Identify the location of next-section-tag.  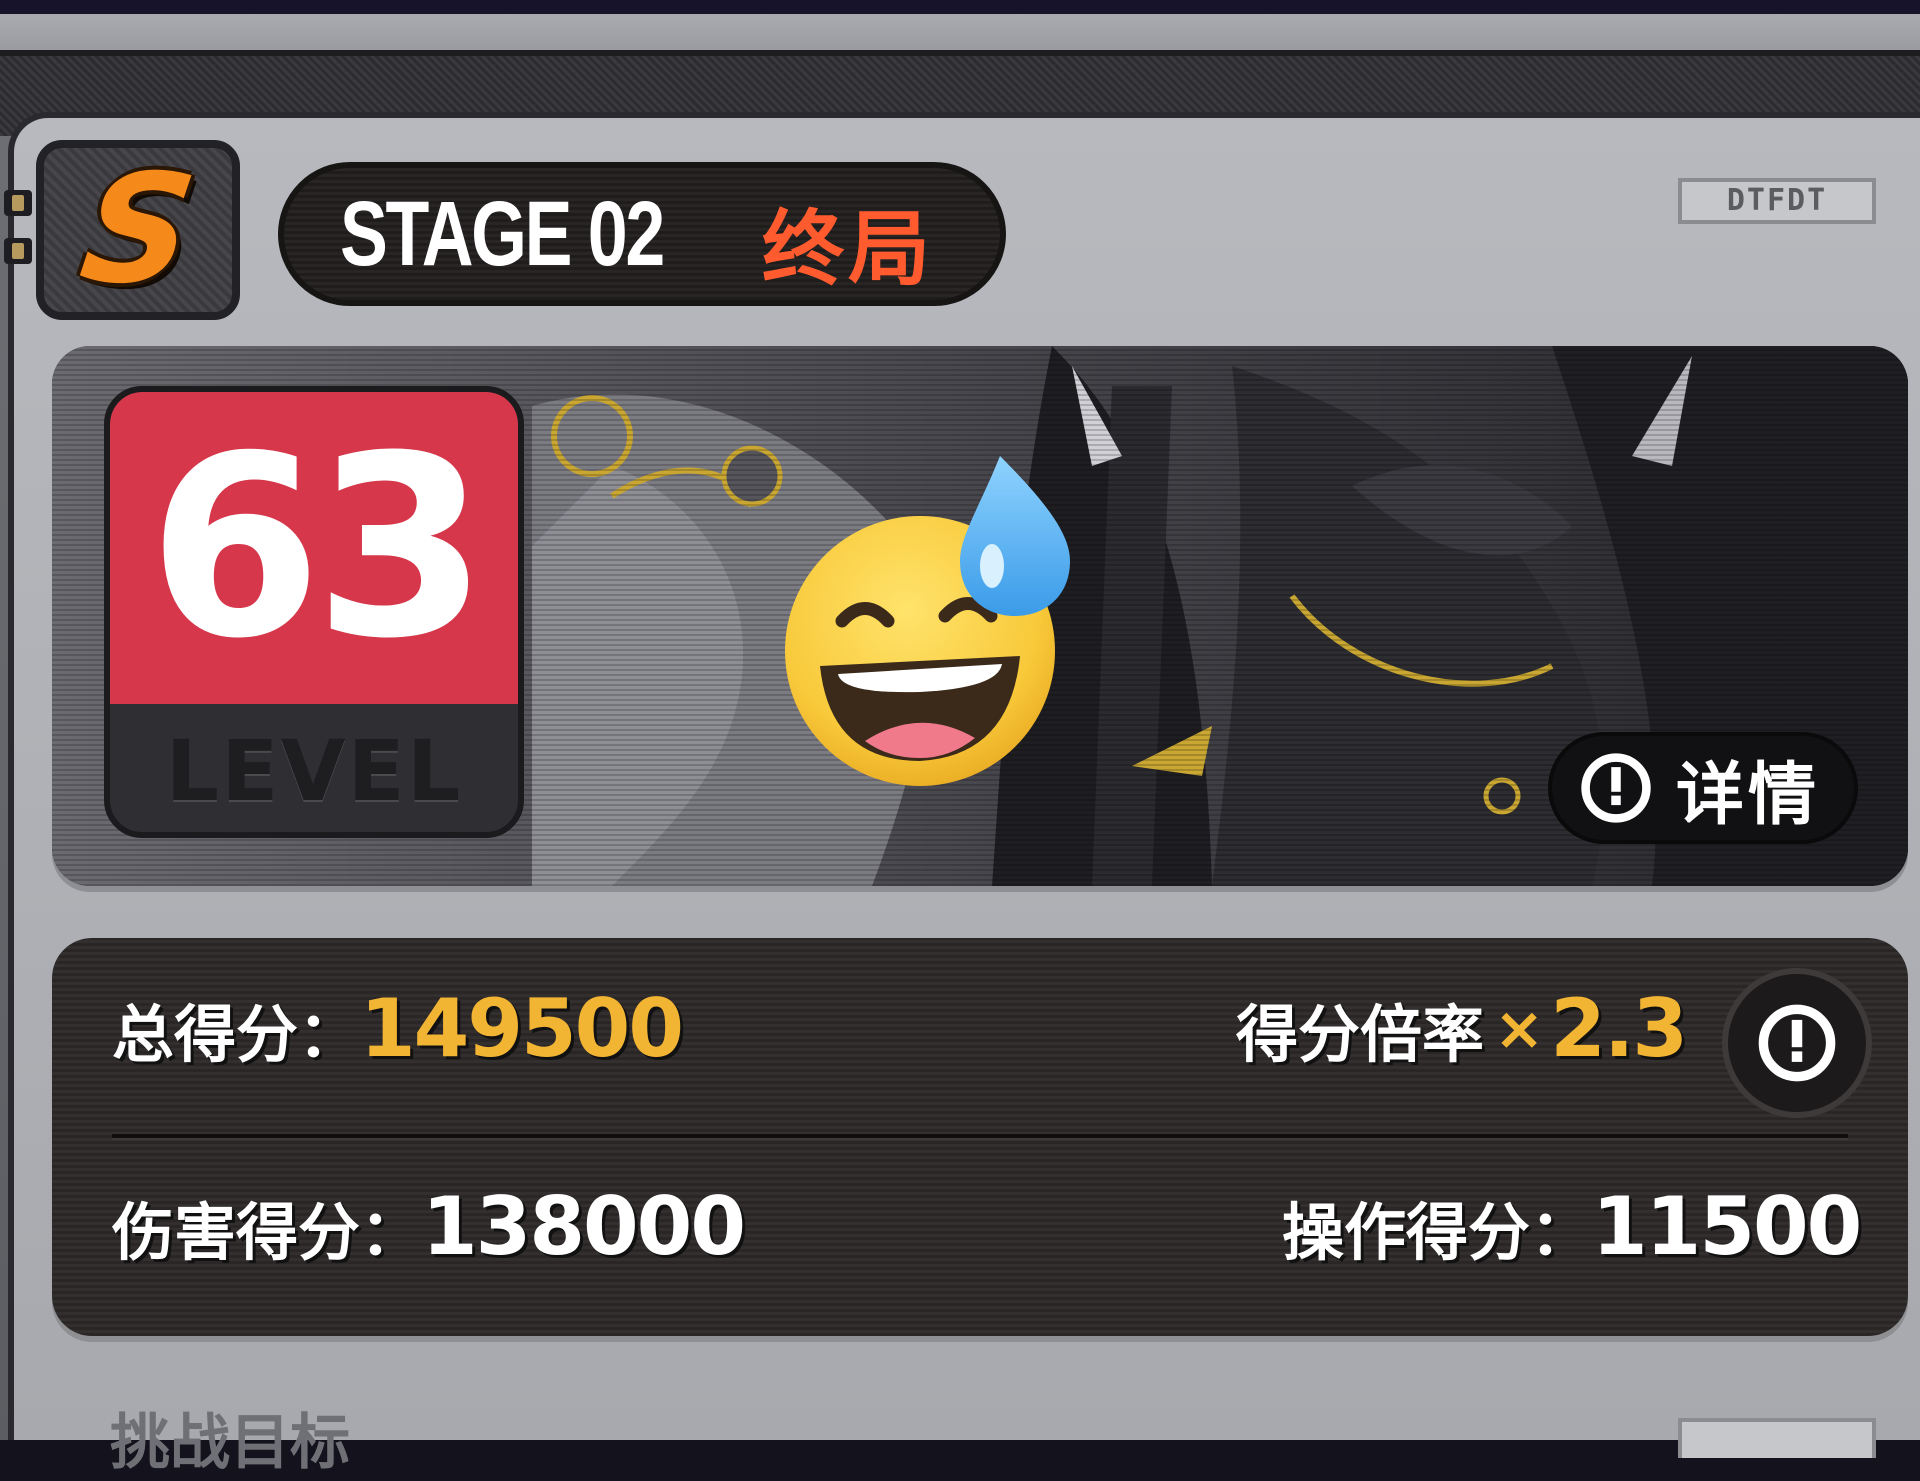
(1777, 1438).